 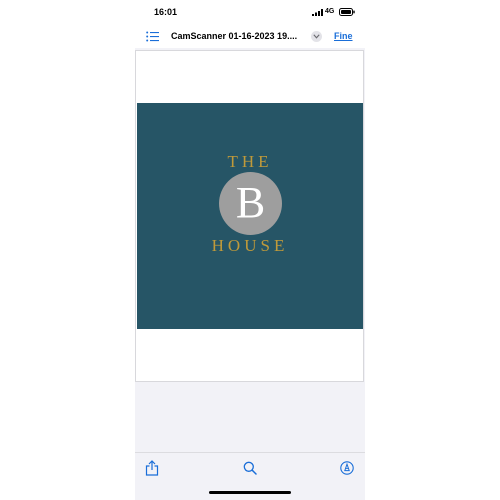 I want to click on status-time: 16:01, so click(x=166, y=12).